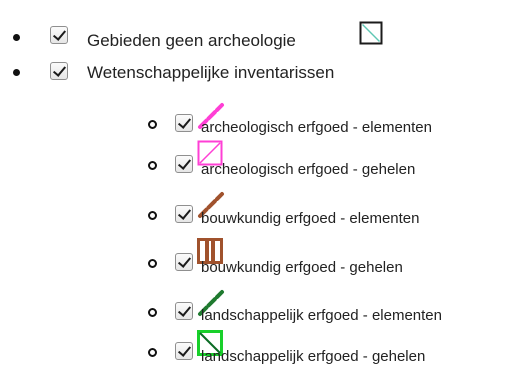 The image size is (529, 372). What do you see at coordinates (316, 127) in the screenshot?
I see `sublayer-label: archeologisch erfgoed - elementen` at bounding box center [316, 127].